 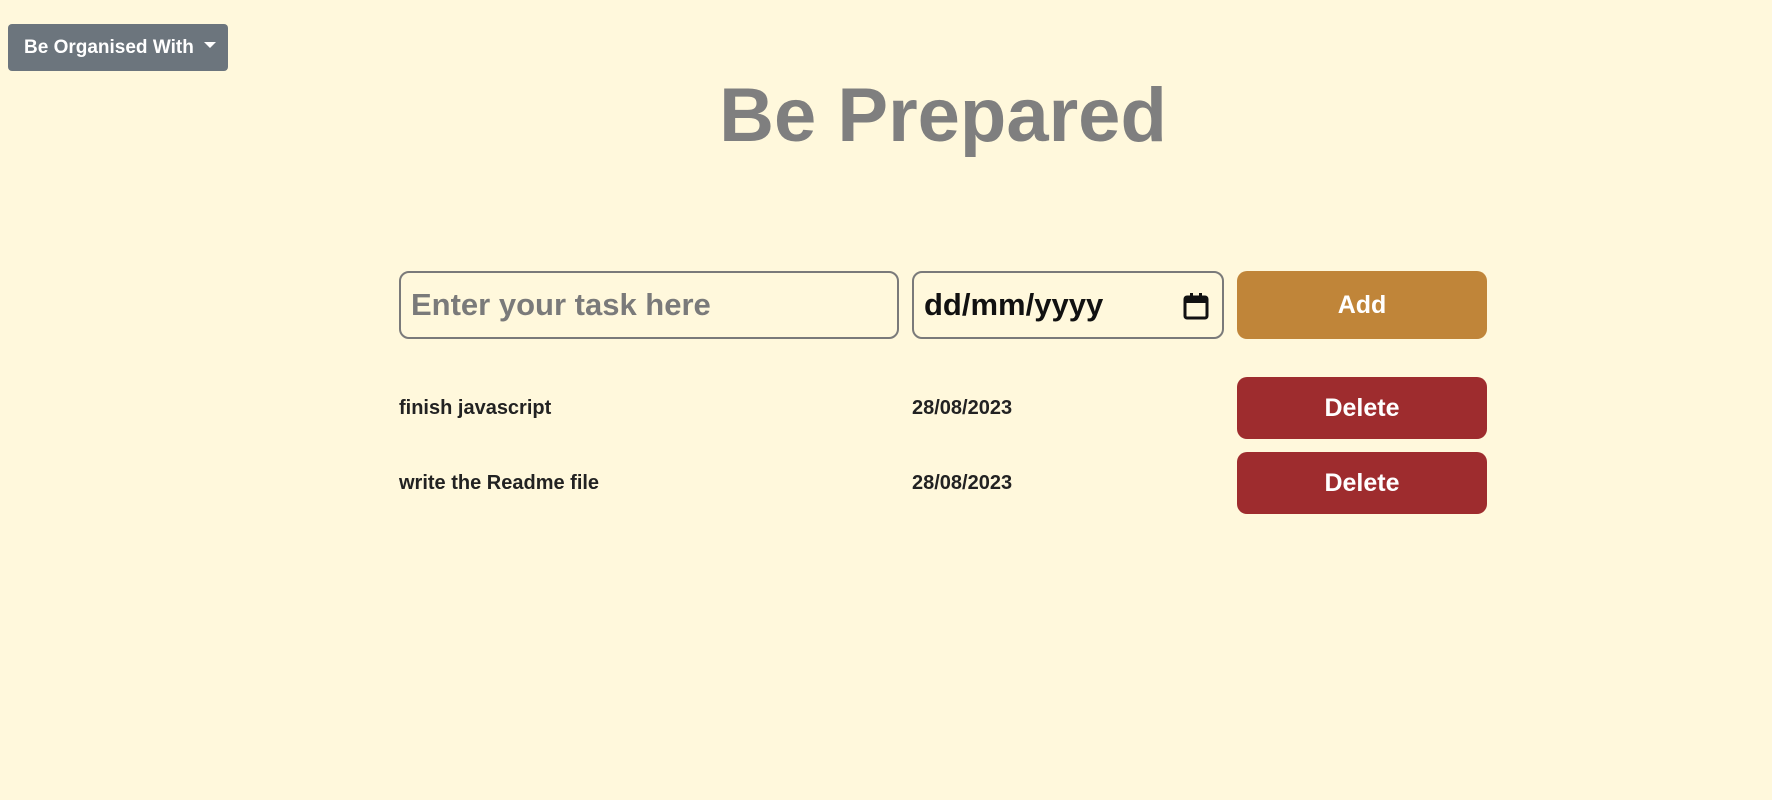 I want to click on task-input: Enter your task here, so click(x=649, y=305).